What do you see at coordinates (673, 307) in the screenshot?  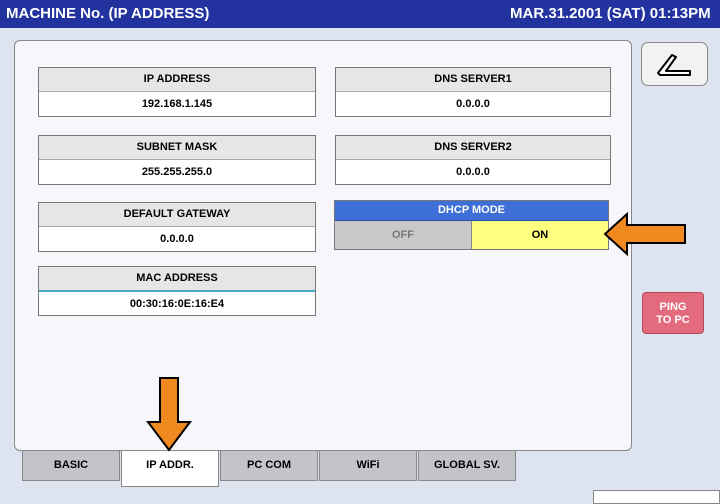 I see `ping-label-line1: PING` at bounding box center [673, 307].